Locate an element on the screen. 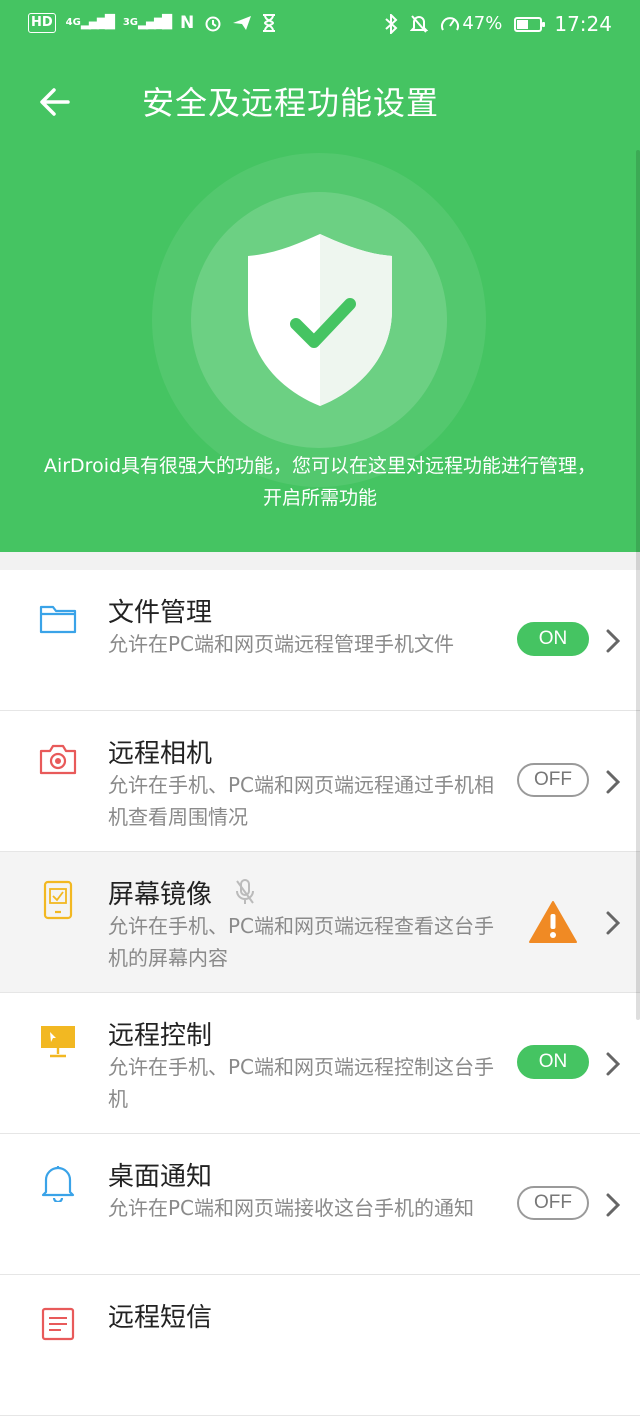  back-button is located at coordinates (56, 102).